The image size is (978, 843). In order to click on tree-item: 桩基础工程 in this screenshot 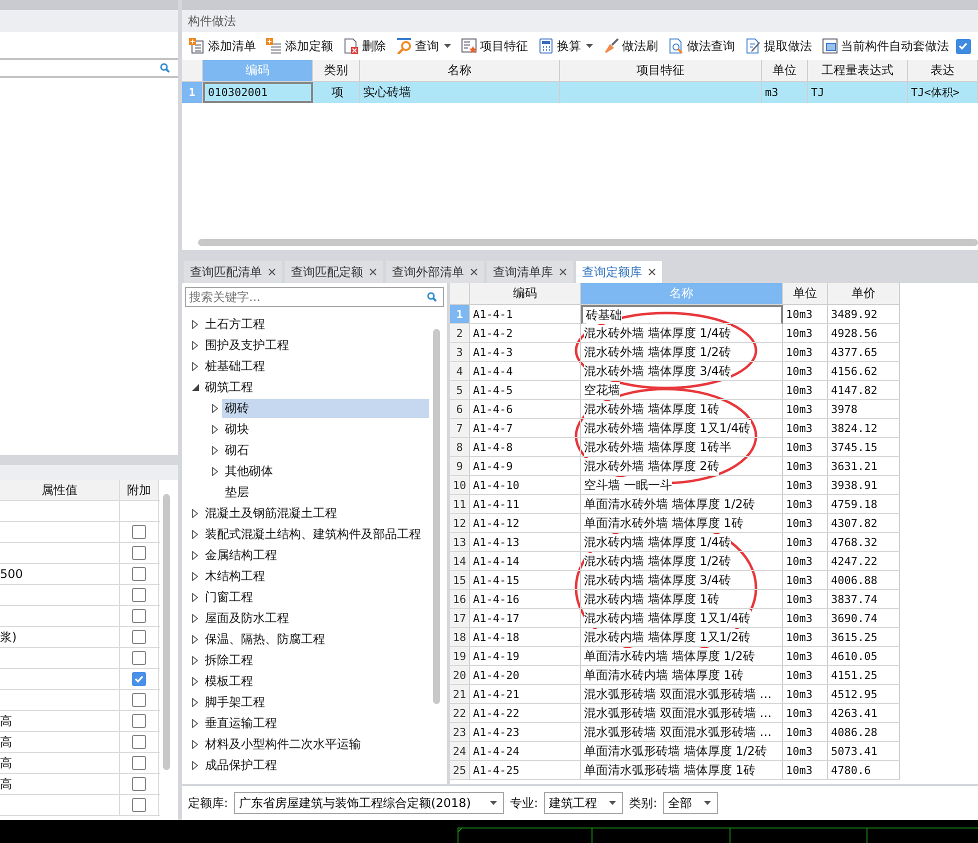, I will do `click(235, 366)`.